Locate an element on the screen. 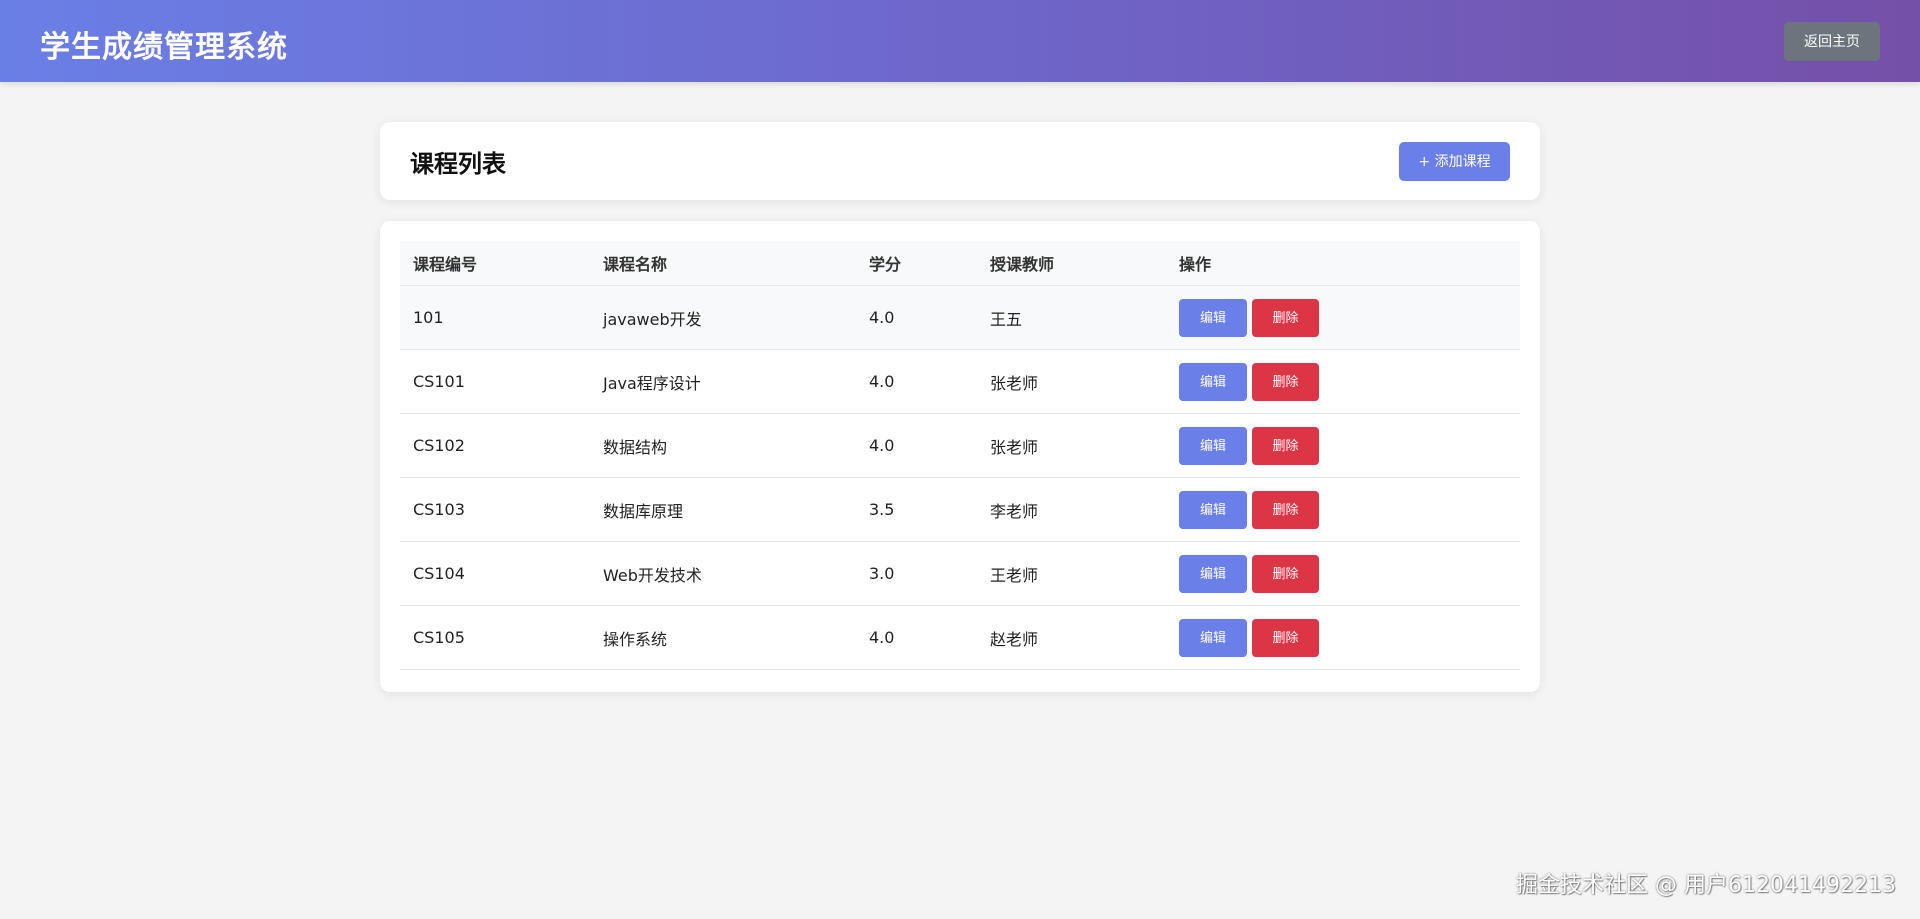 The width and height of the screenshot is (1920, 919). cell-course-name: javaweb开发 is located at coordinates (723, 317).